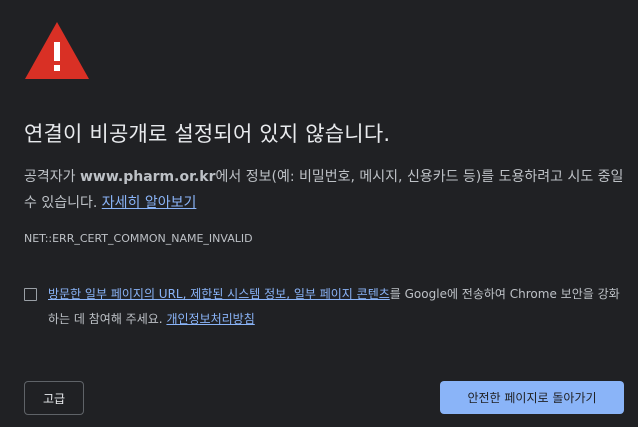 This screenshot has width=638, height=427. What do you see at coordinates (138, 238) in the screenshot?
I see `error-code: NET::ERR_CERT_COMMON_NAME_INVALID` at bounding box center [138, 238].